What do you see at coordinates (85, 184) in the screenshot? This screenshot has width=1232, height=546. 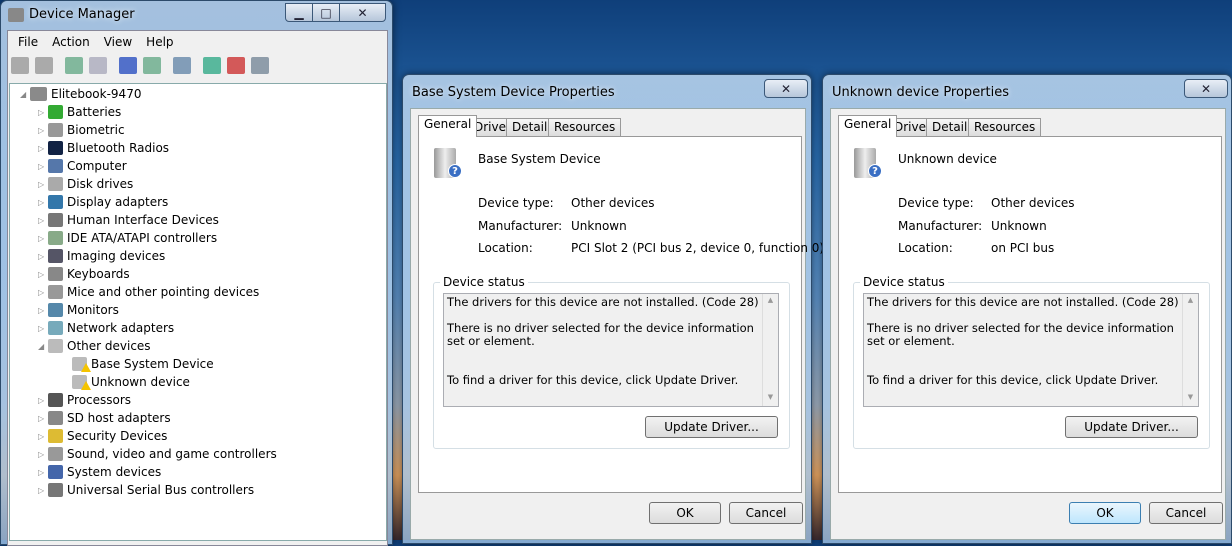 I see `tree-item-disk-drives: ▷ Disk drives` at bounding box center [85, 184].